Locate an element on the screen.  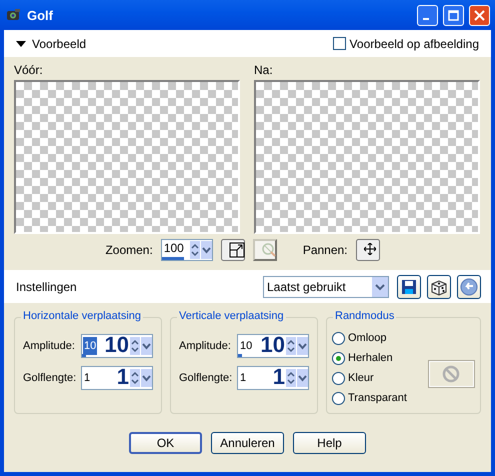
before-label: Vóór: is located at coordinates (29, 70).